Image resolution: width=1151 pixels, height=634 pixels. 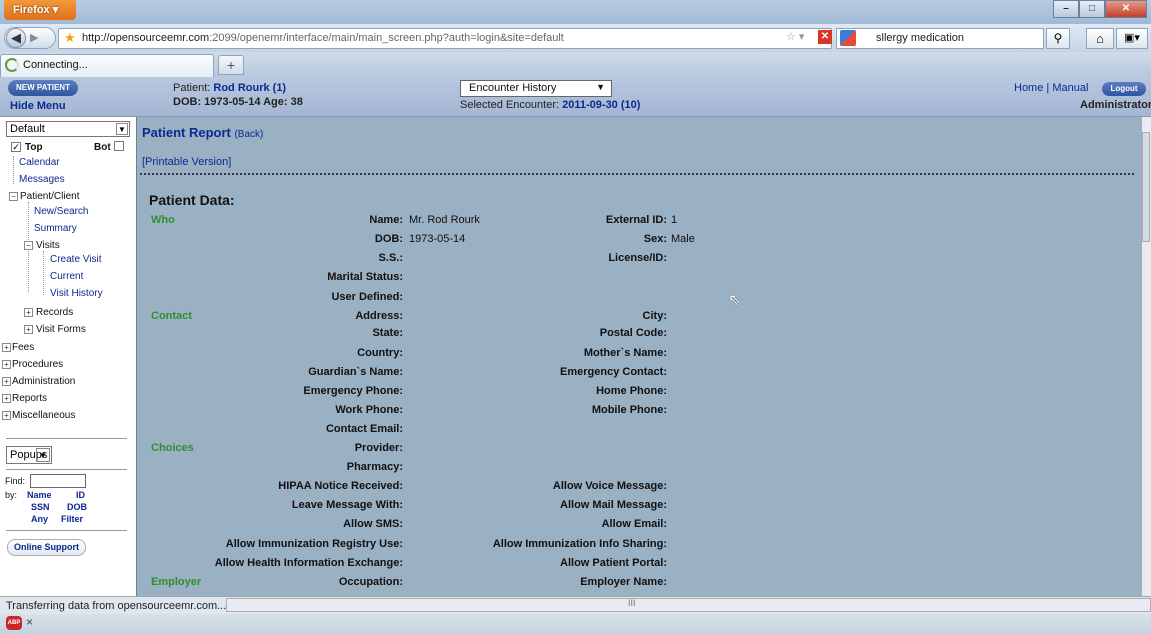 What do you see at coordinates (39, 162) in the screenshot?
I see `sidebar-item-calendar: Calendar` at bounding box center [39, 162].